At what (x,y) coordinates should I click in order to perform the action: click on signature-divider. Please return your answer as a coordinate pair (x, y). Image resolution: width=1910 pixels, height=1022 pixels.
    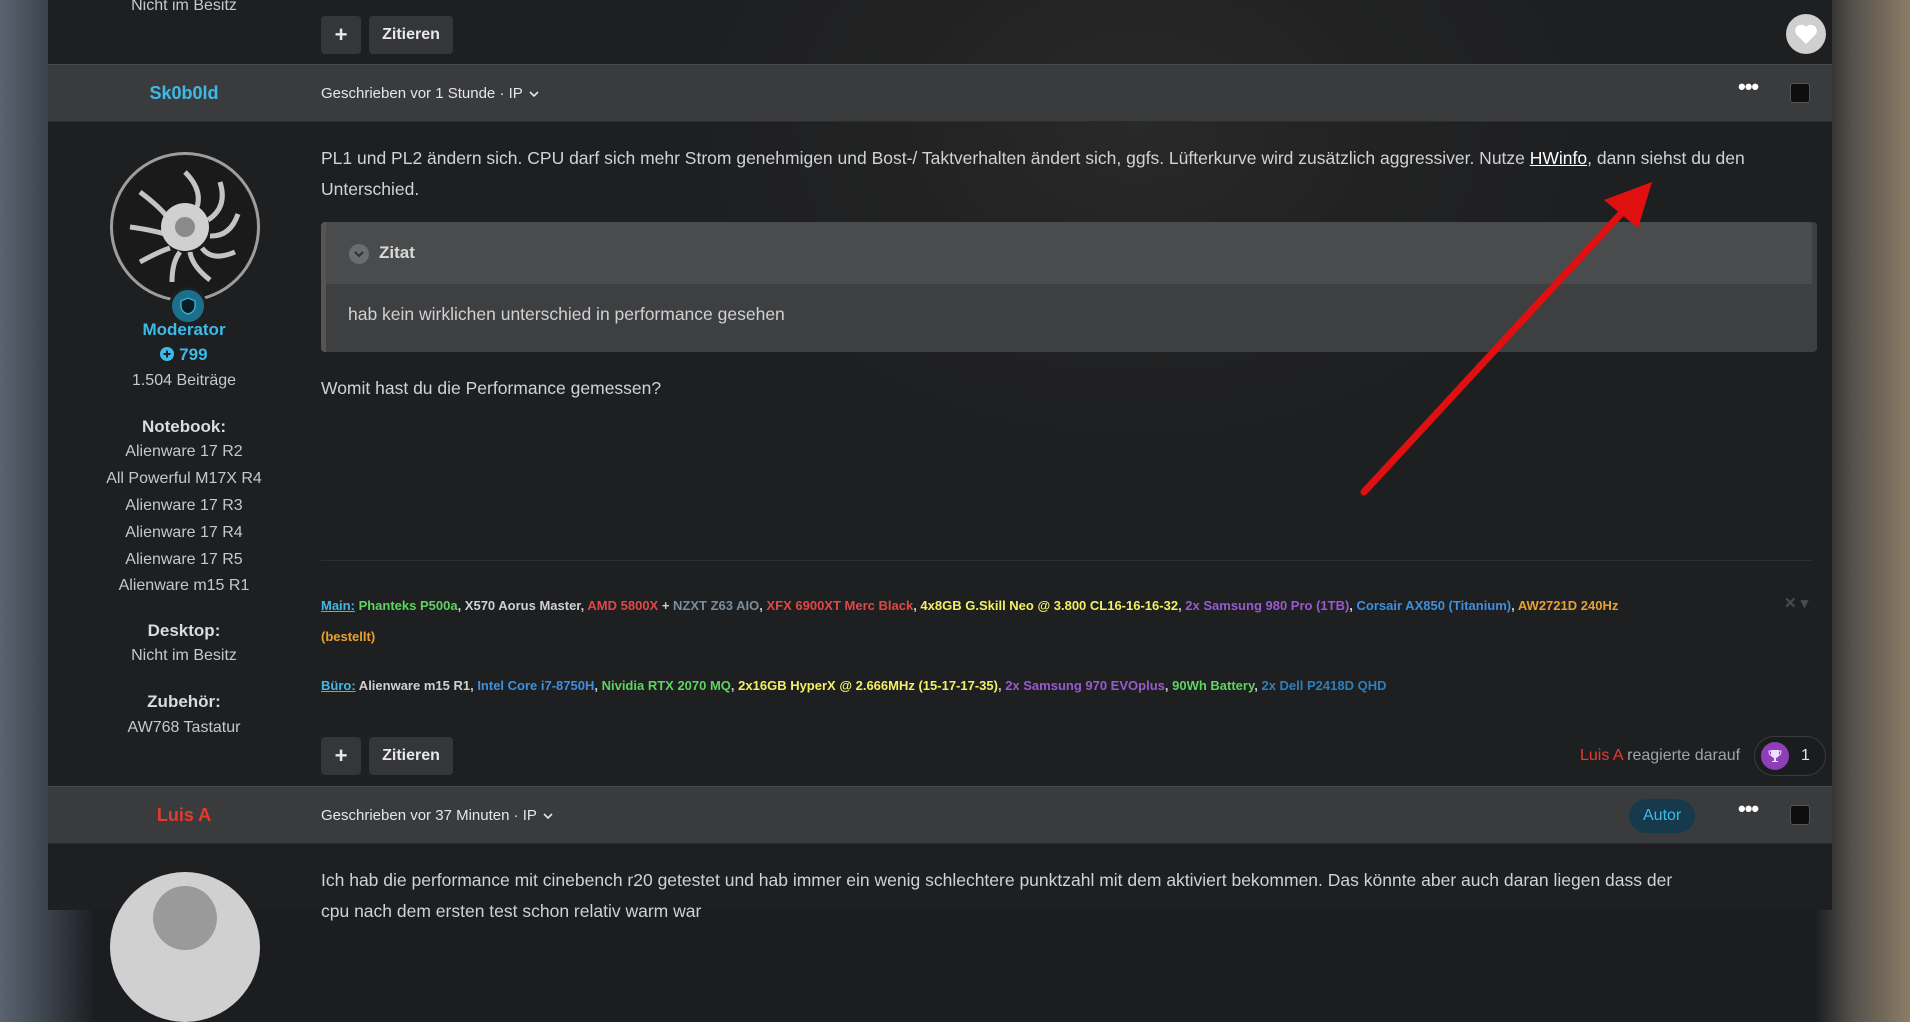
    Looking at the image, I should click on (1066, 560).